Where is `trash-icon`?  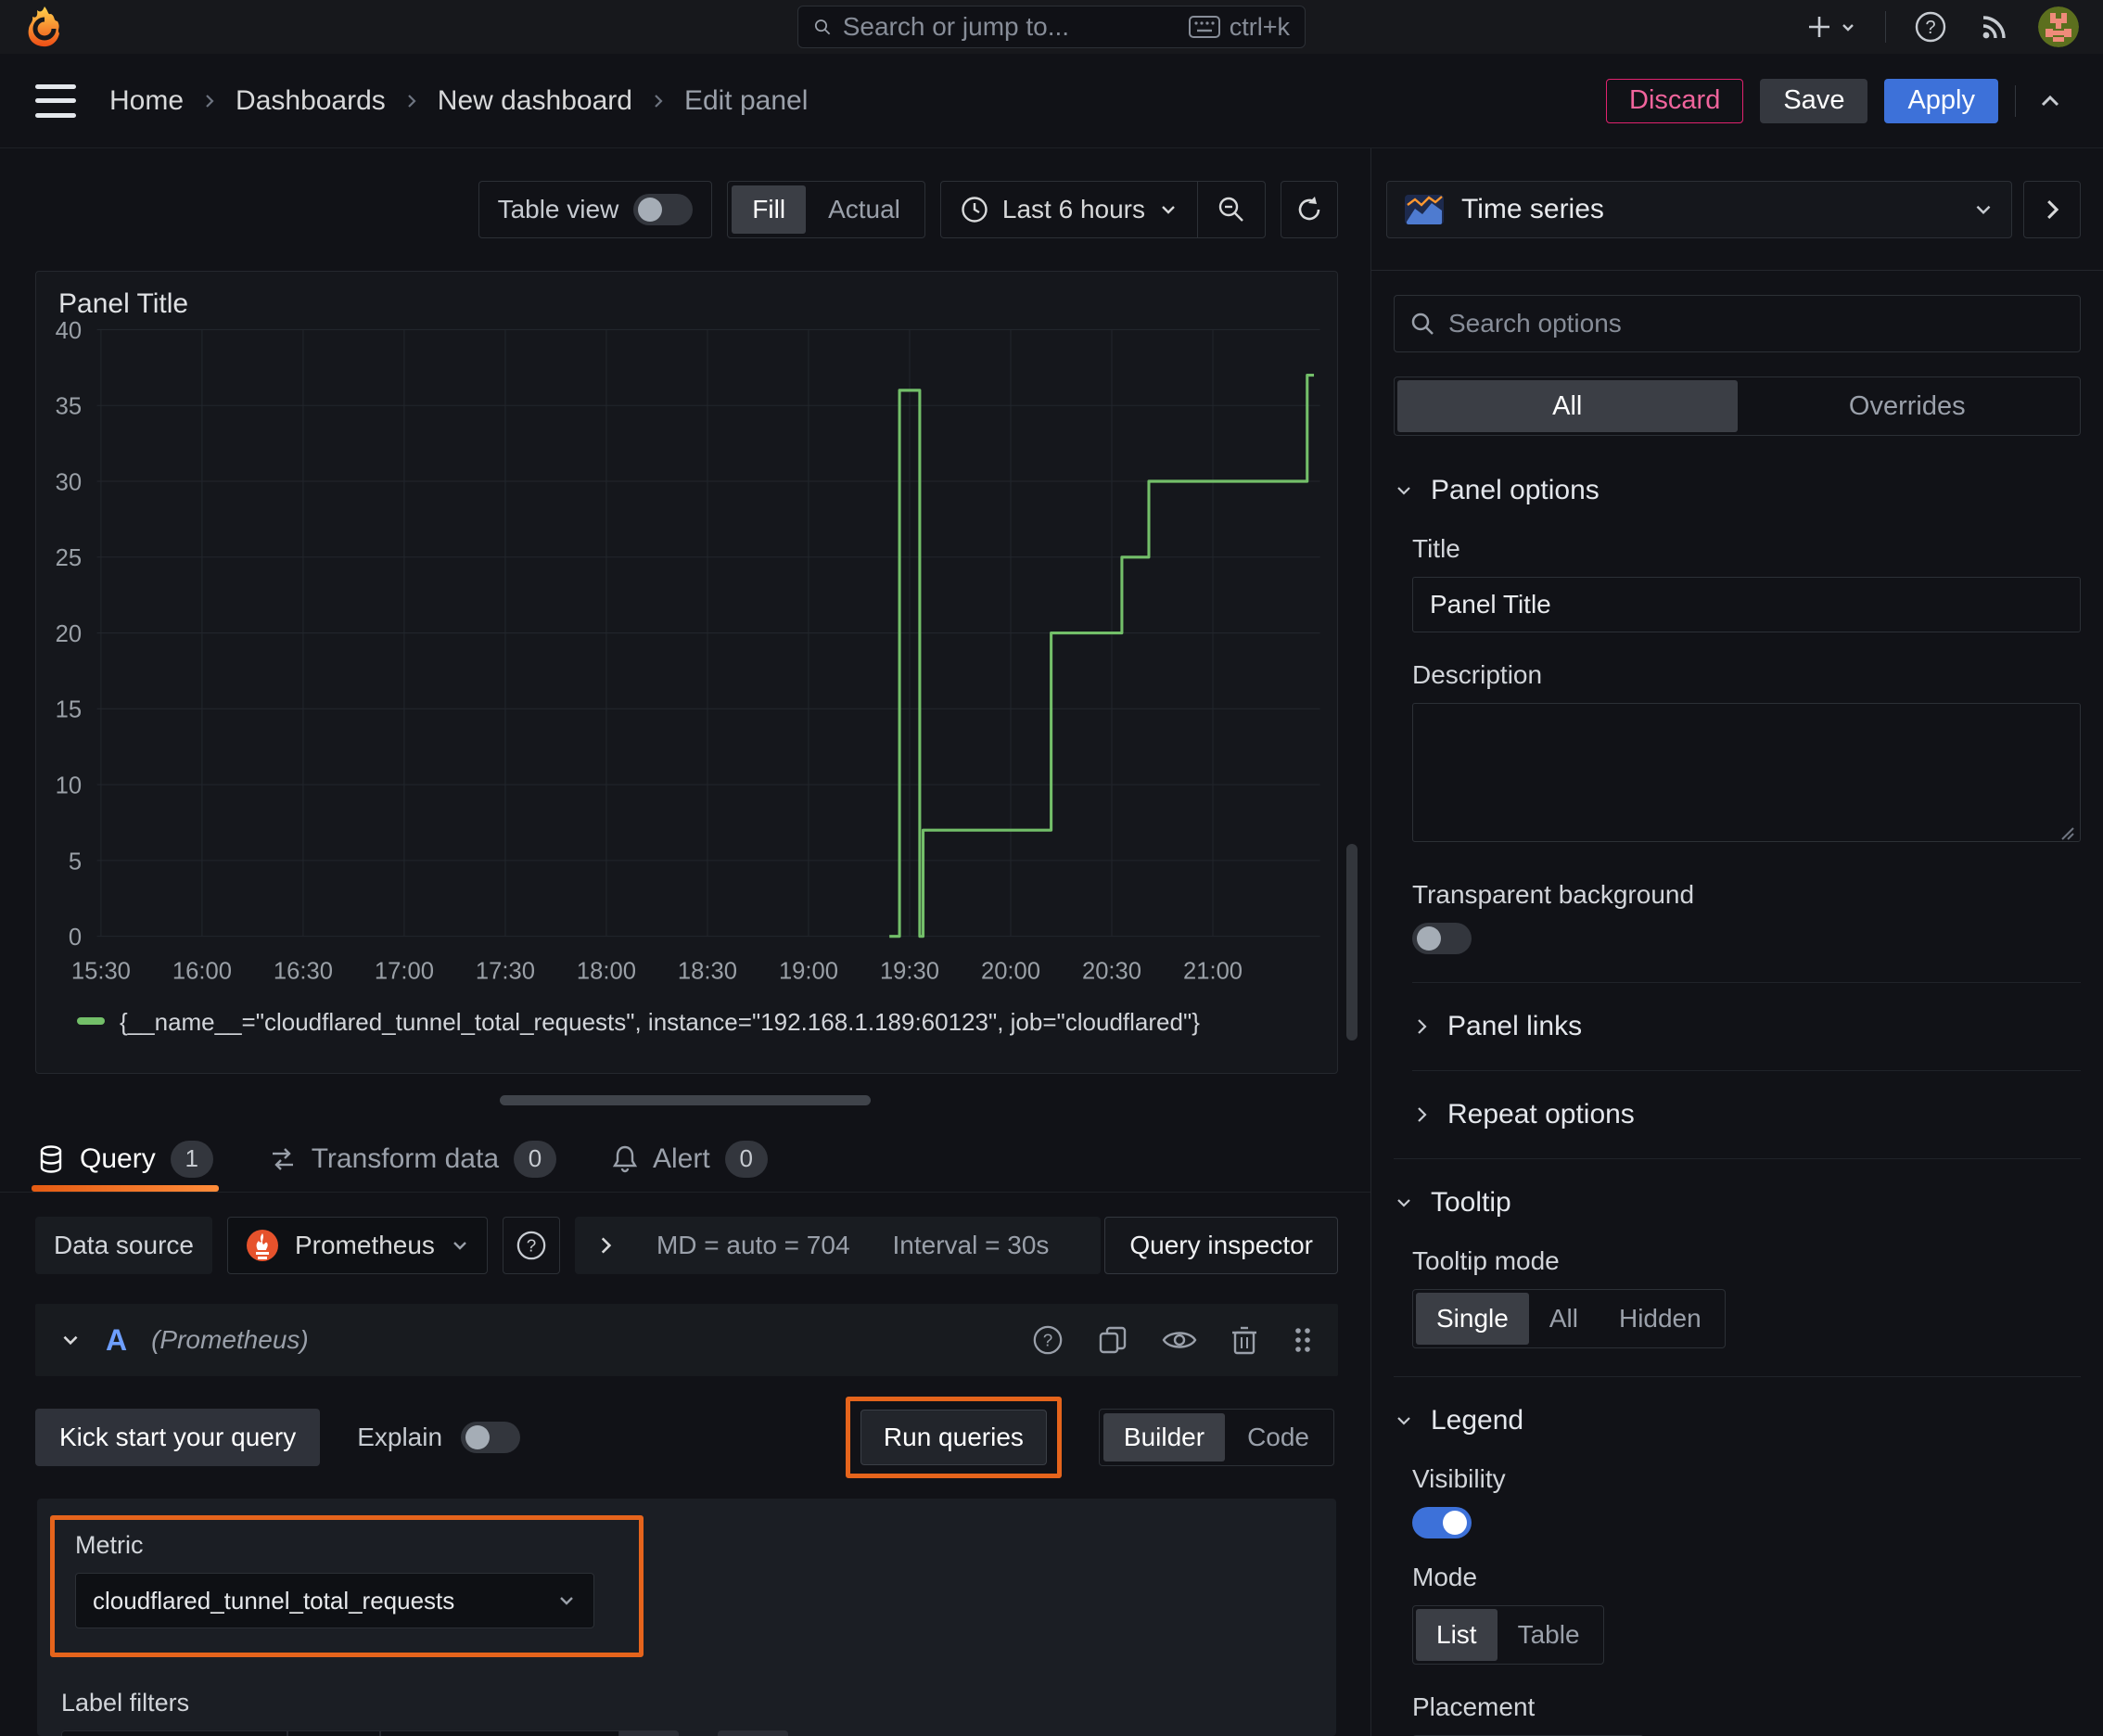
trash-icon is located at coordinates (1244, 1340).